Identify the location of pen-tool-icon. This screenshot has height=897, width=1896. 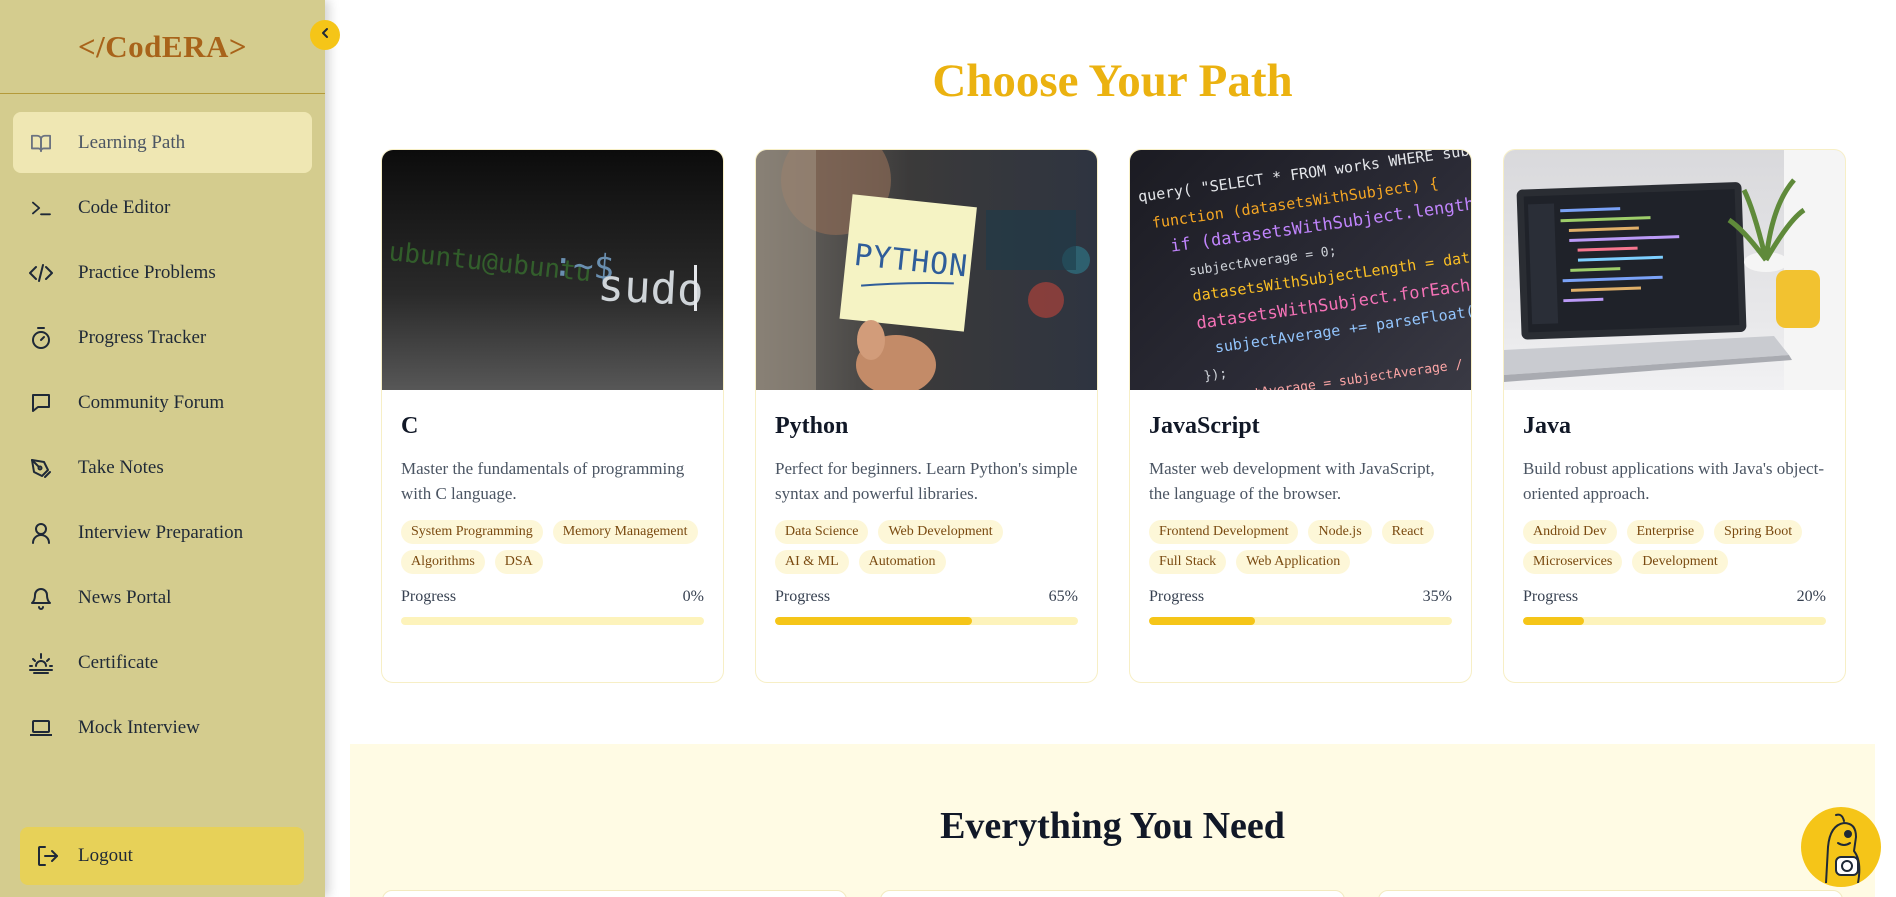
(41, 468).